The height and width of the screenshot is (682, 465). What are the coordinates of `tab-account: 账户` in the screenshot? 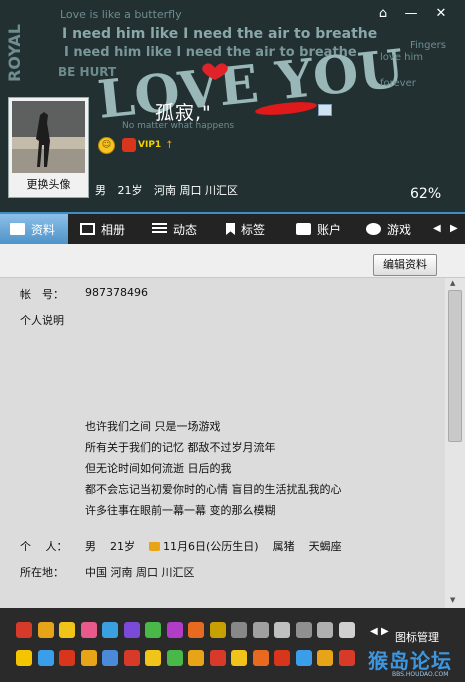 It's located at (318, 229).